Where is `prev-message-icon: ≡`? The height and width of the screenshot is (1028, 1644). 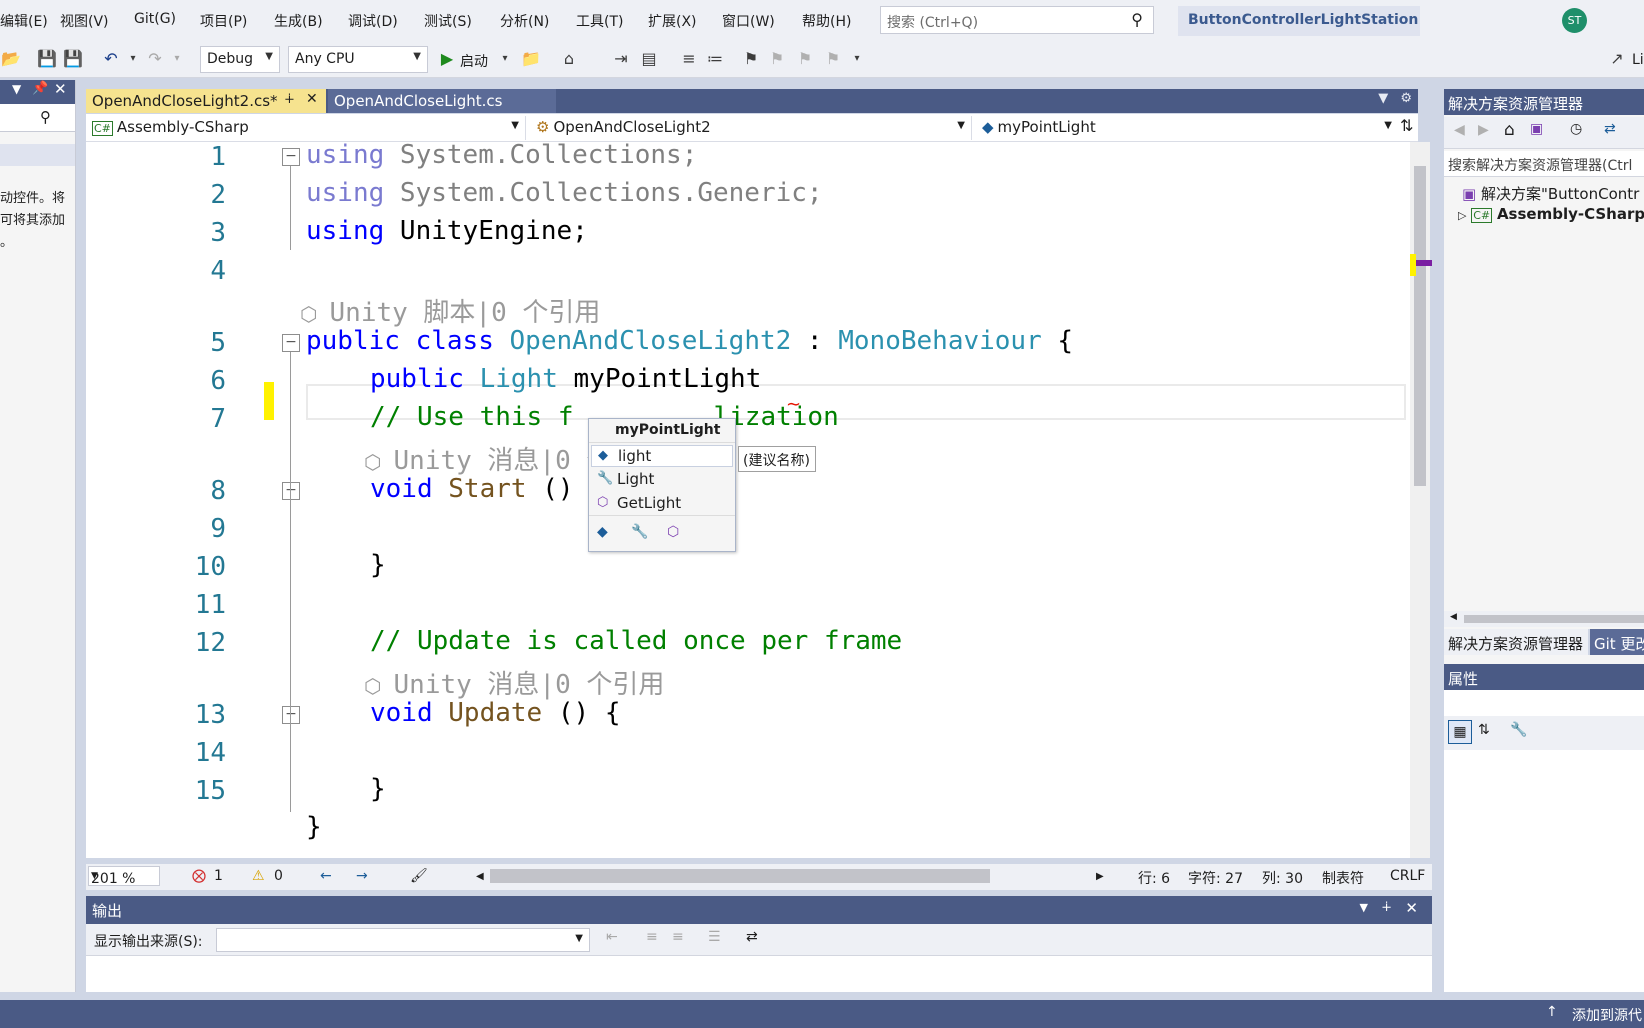
prev-message-icon: ≡ is located at coordinates (652, 937).